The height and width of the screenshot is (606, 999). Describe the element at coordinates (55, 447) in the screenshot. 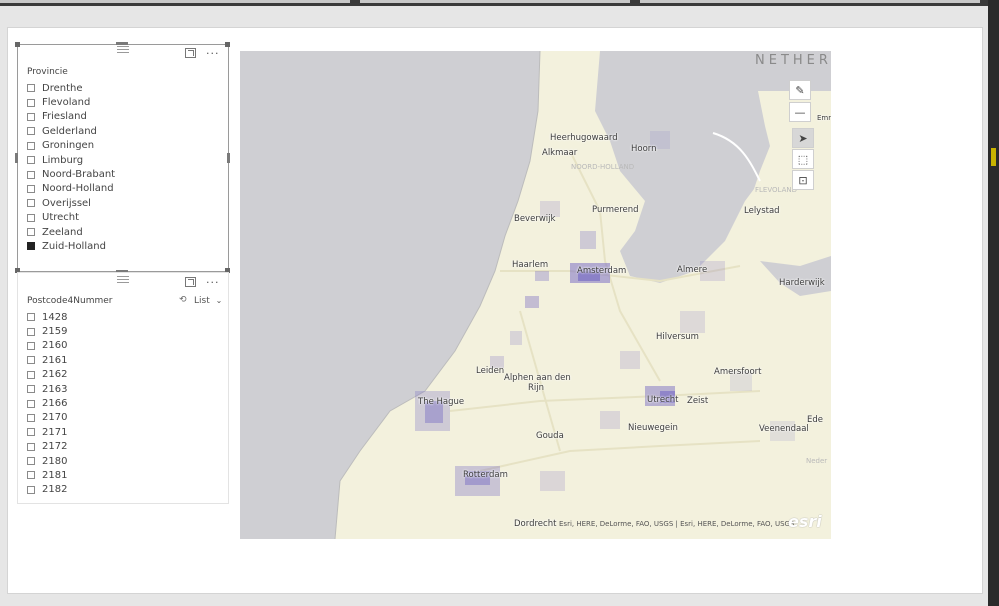

I see `slicer-item-label: 2172` at that location.